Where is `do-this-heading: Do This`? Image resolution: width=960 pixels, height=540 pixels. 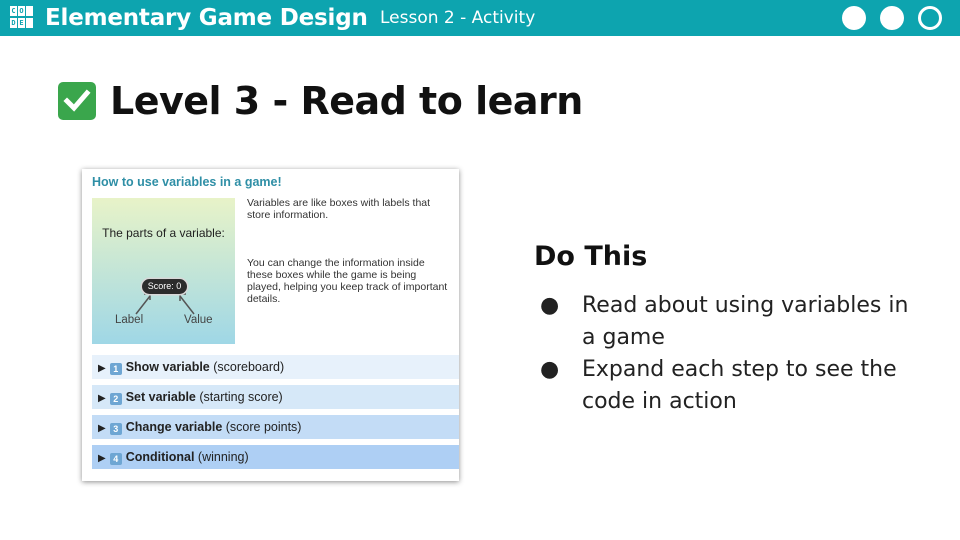 do-this-heading: Do This is located at coordinates (591, 256).